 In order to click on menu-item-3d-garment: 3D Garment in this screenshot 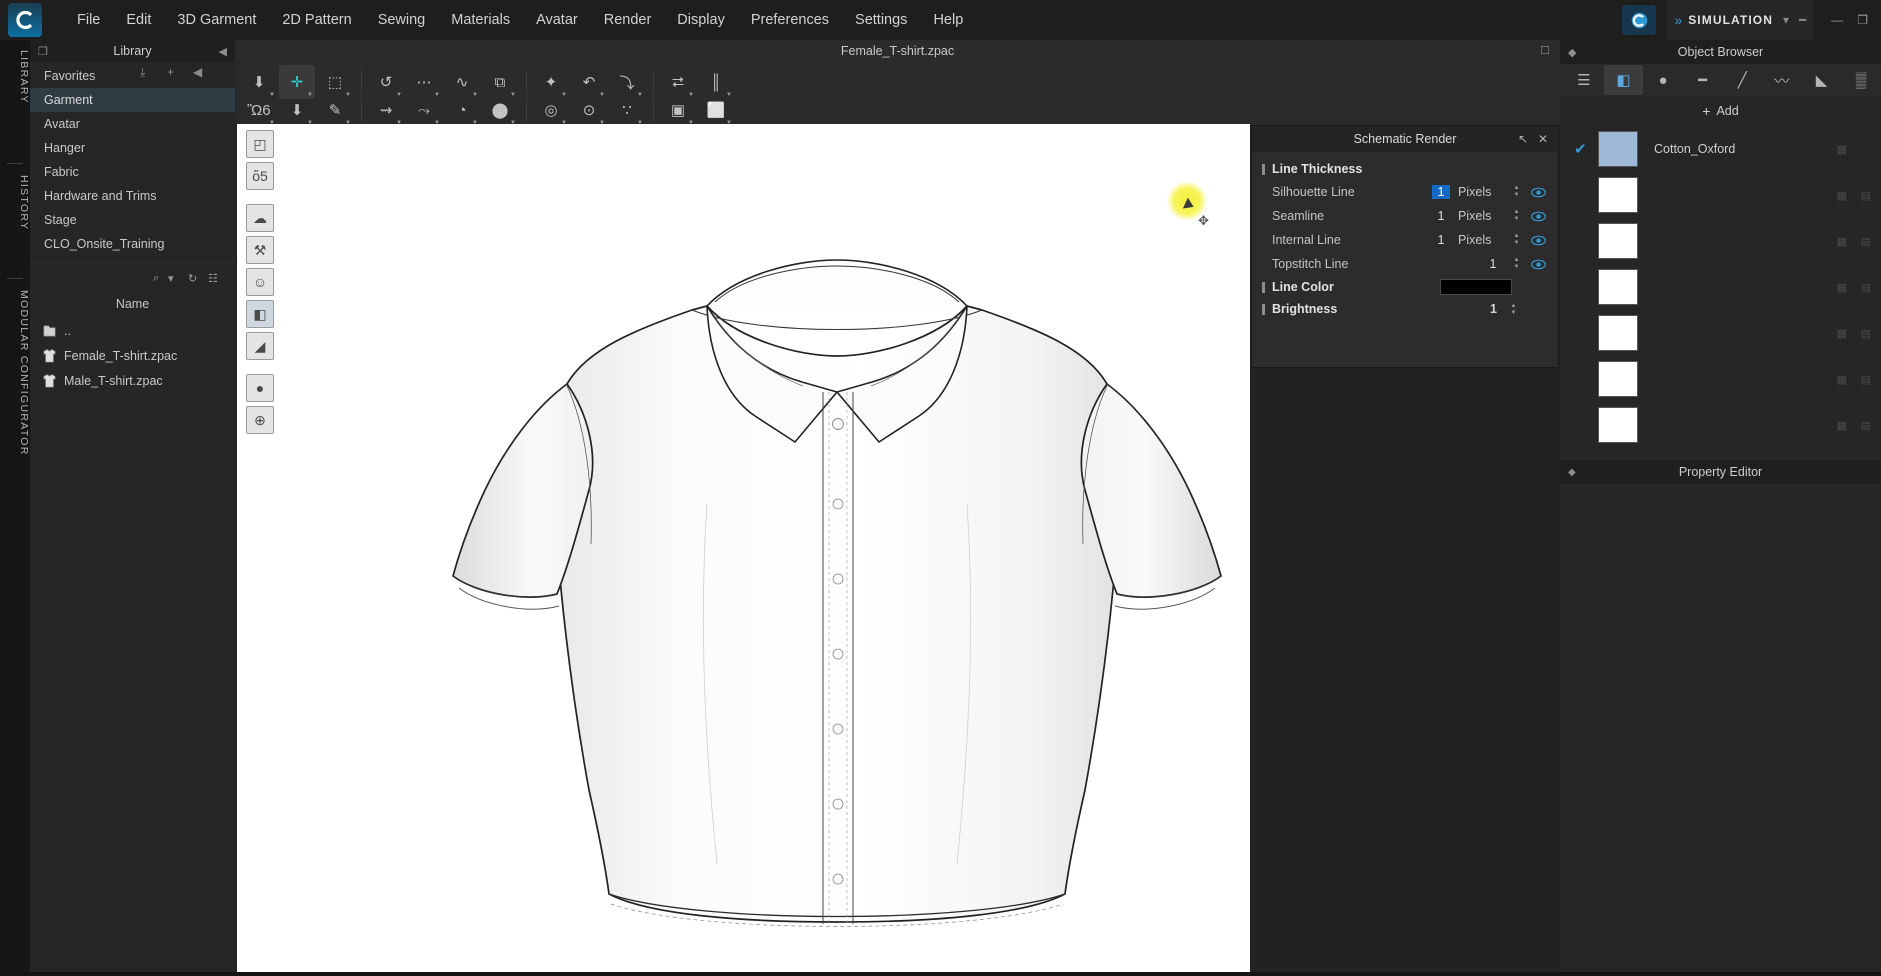, I will do `click(216, 20)`.